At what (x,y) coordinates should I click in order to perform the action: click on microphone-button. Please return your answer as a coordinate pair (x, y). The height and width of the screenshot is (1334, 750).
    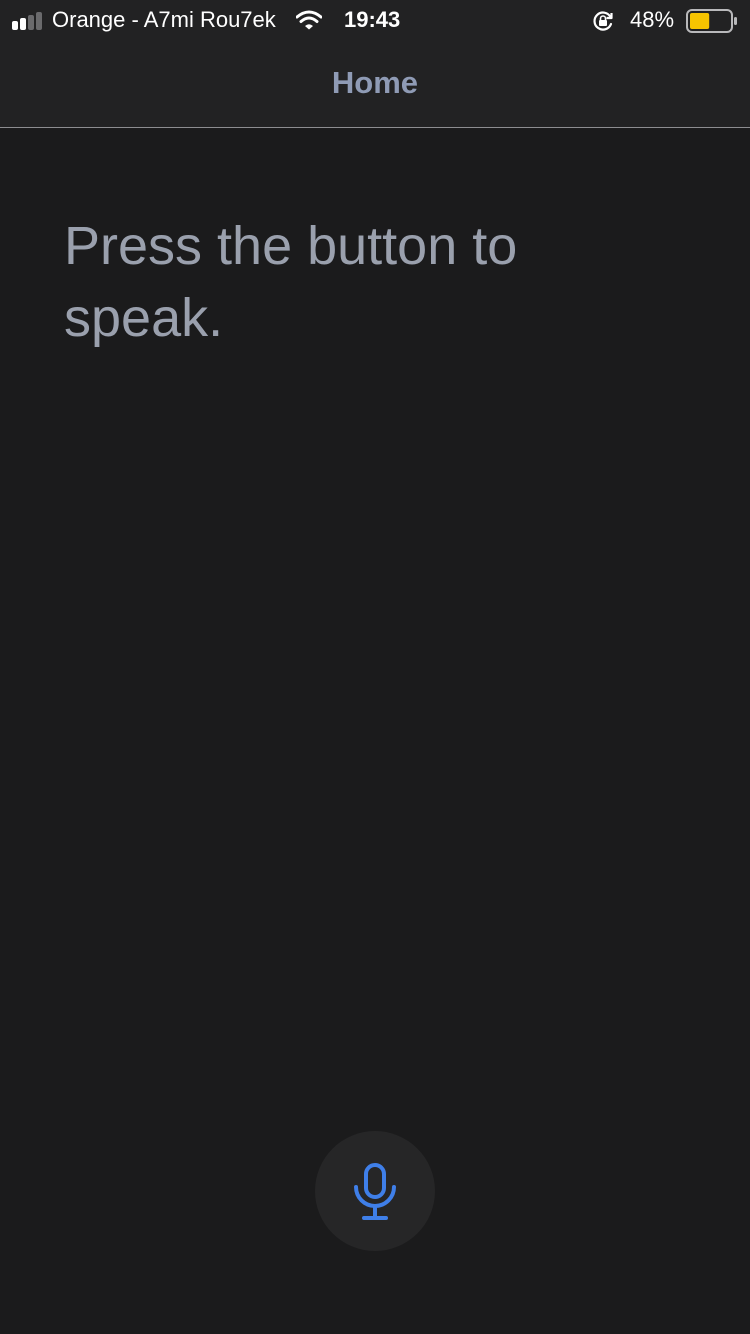
    Looking at the image, I should click on (375, 1191).